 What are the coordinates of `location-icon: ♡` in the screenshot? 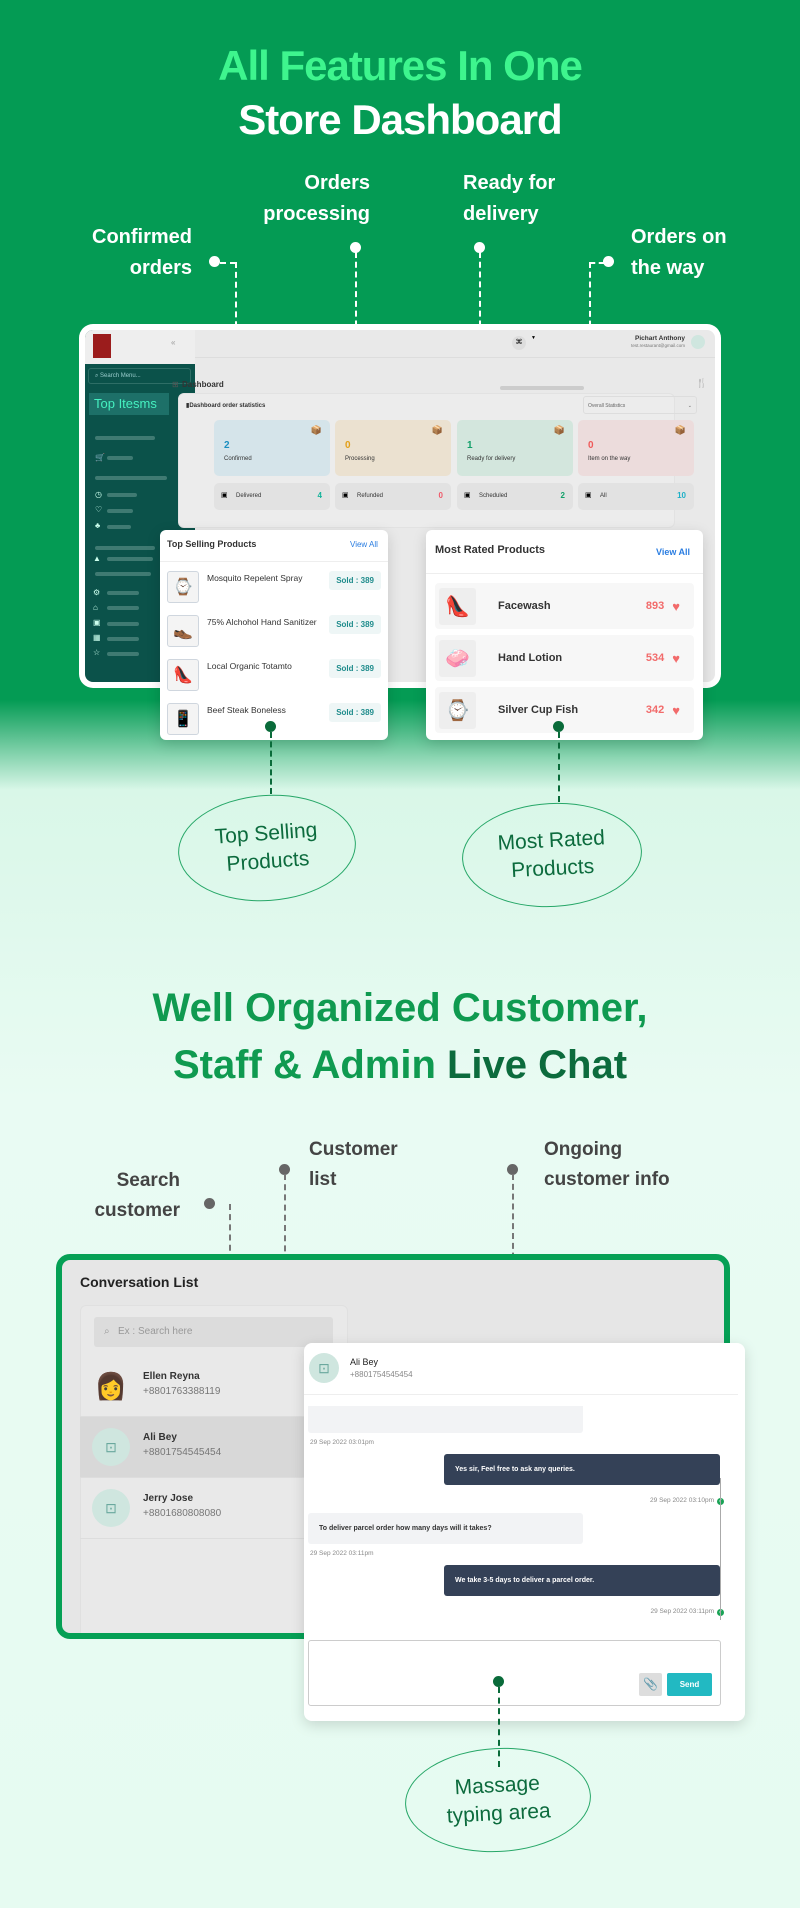 It's located at (99, 509).